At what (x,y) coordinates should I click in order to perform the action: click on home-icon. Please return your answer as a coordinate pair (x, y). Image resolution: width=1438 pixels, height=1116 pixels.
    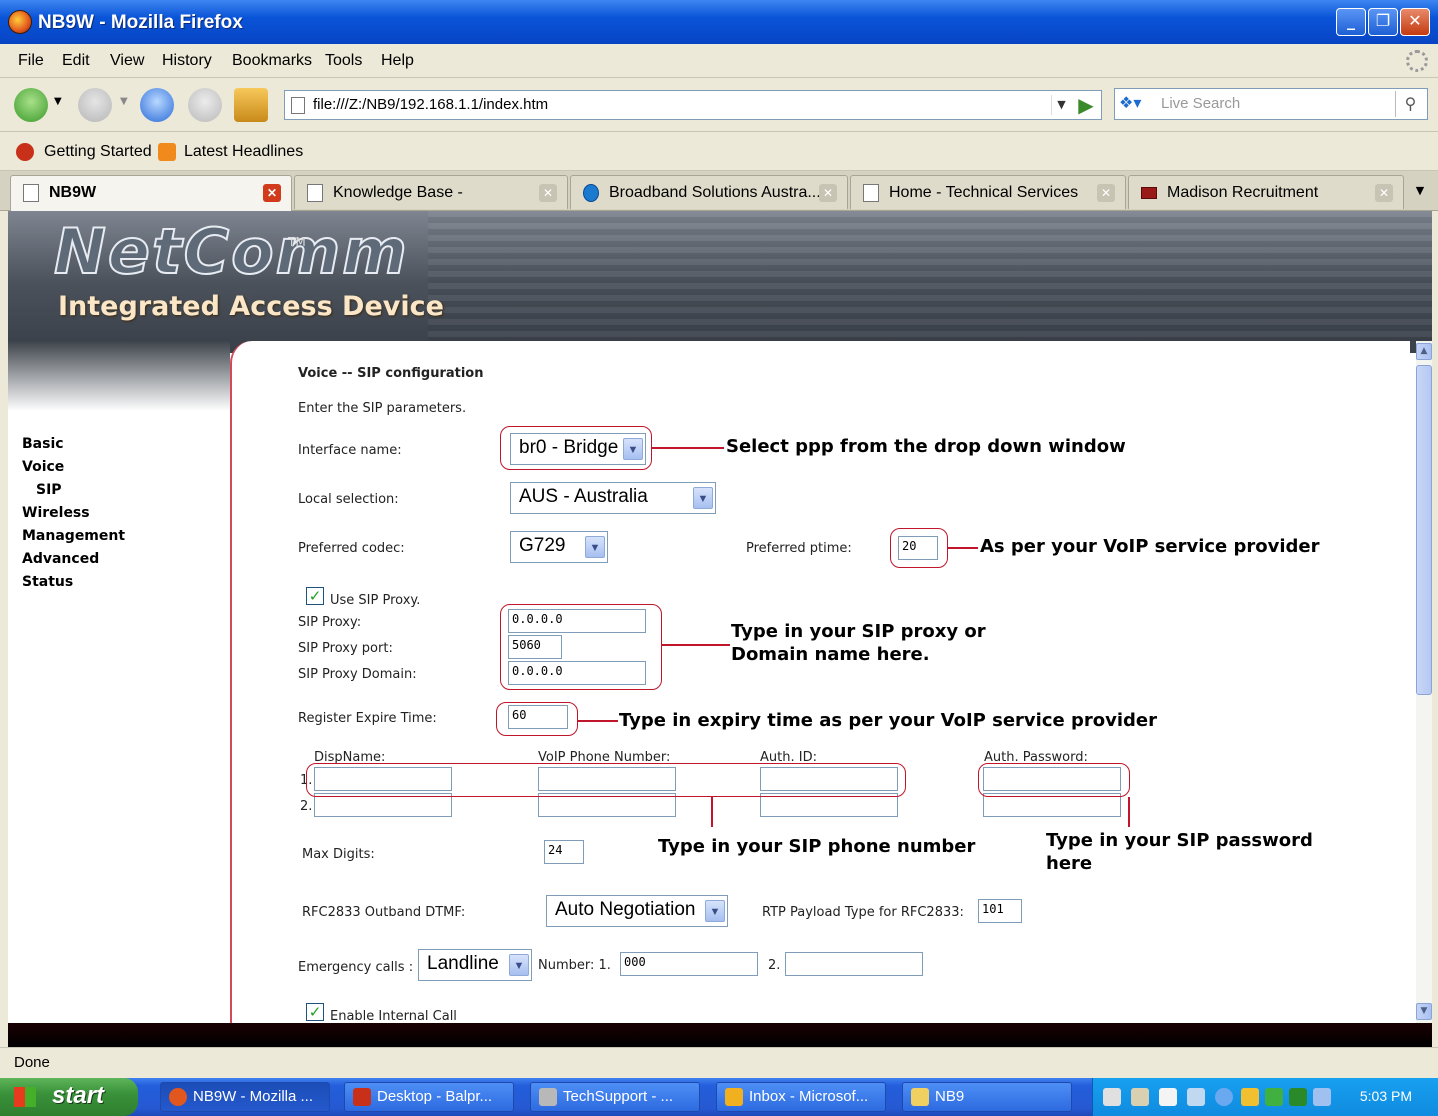
    Looking at the image, I should click on (251, 105).